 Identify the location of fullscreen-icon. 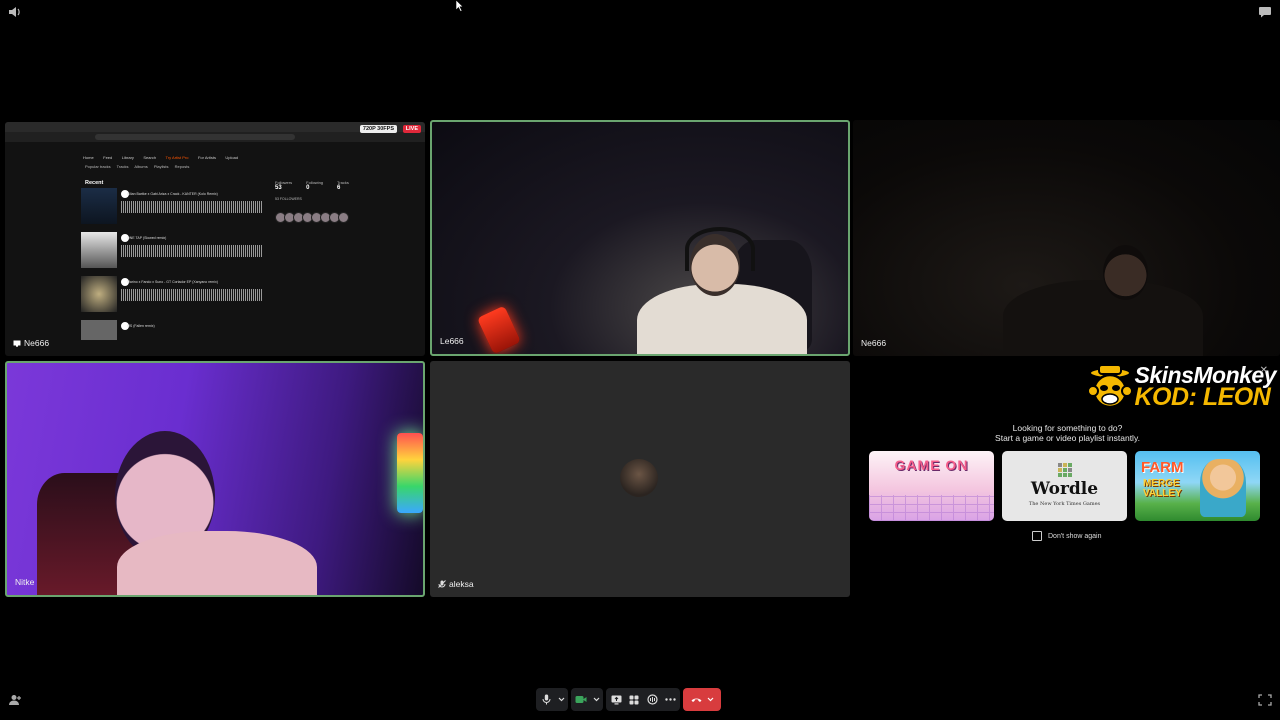
(1265, 700).